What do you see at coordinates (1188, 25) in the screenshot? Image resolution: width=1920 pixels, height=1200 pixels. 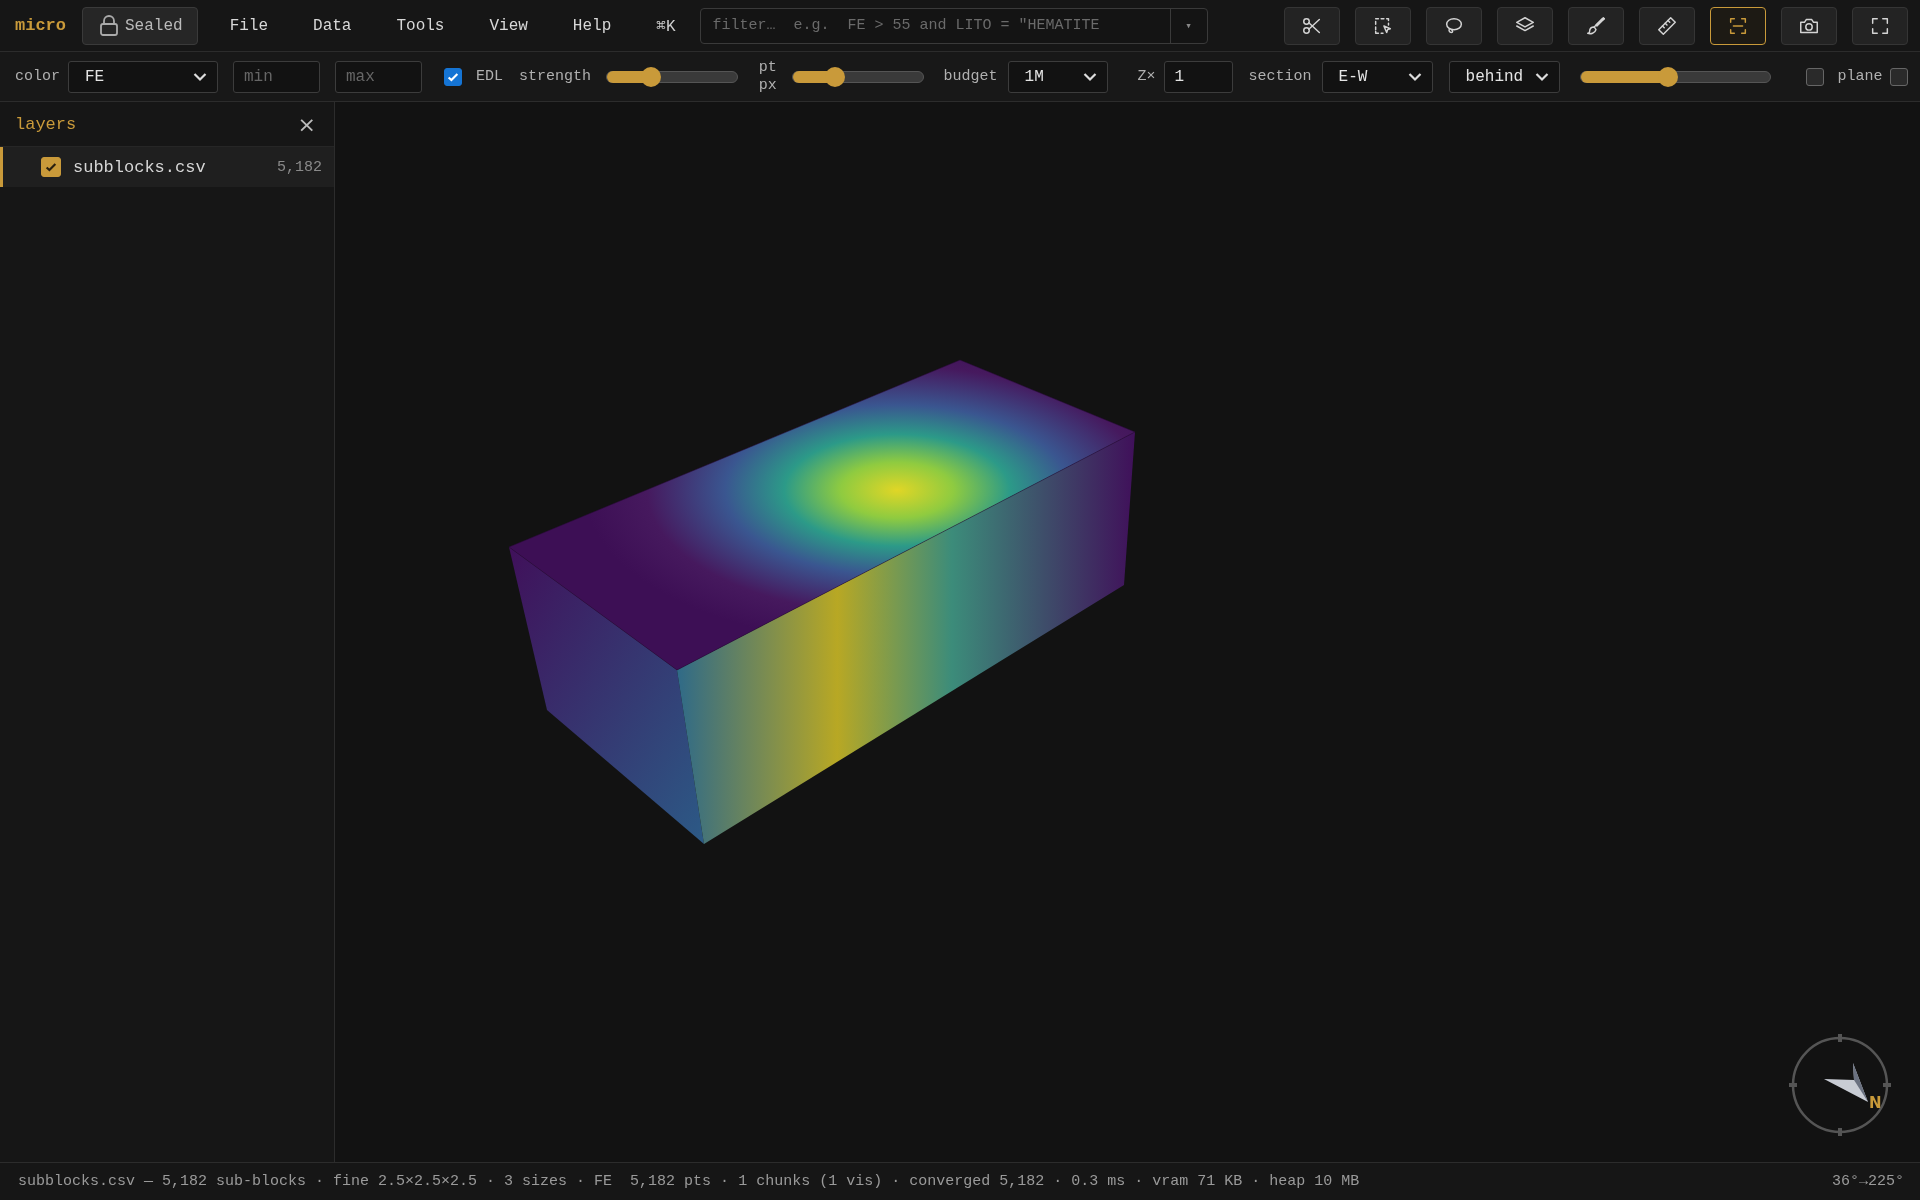 I see `dropdown-button: ▾` at bounding box center [1188, 25].